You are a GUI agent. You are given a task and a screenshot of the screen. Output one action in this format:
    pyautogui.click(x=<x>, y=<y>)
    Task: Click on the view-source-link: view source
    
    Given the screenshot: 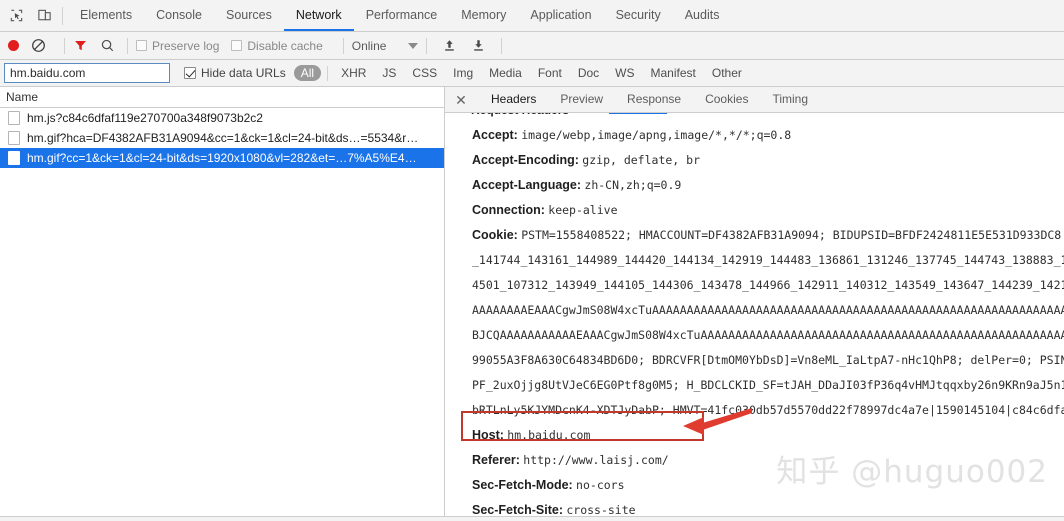 What is the action you would take?
    pyautogui.click(x=638, y=114)
    